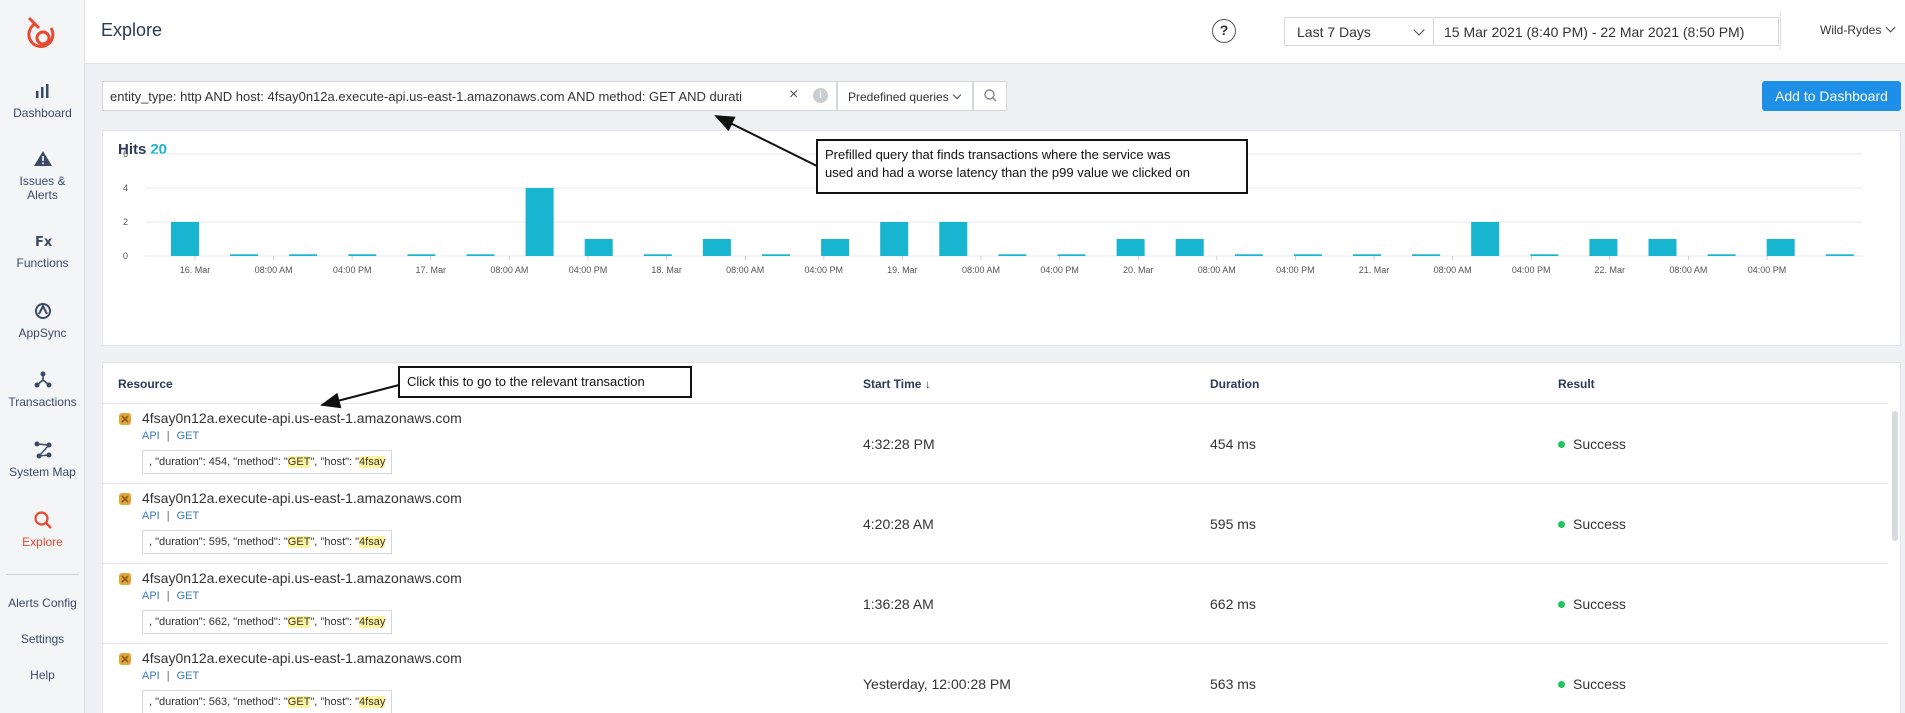 The image size is (1905, 713). What do you see at coordinates (793, 95) in the screenshot?
I see `clear-query-icon: ×` at bounding box center [793, 95].